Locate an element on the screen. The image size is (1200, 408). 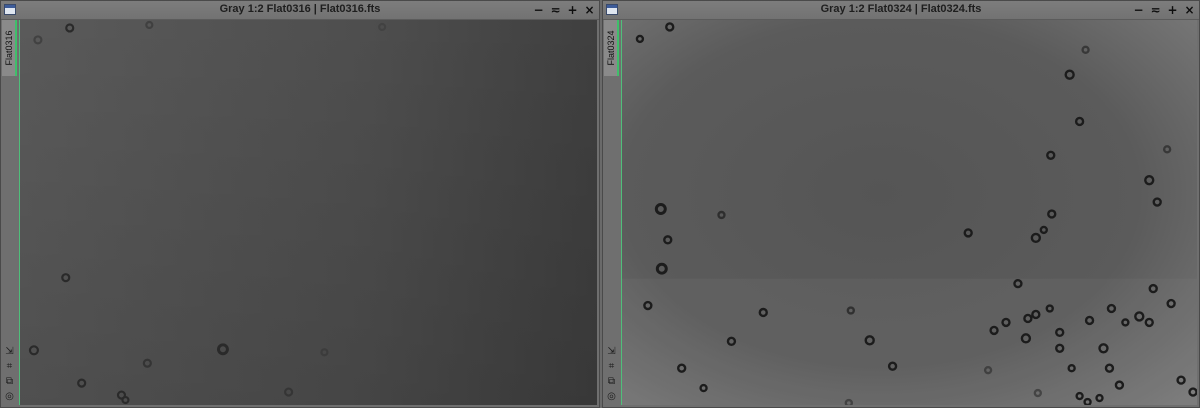
view-identifier-label: Flat0316 is located at coordinates (8, 48).